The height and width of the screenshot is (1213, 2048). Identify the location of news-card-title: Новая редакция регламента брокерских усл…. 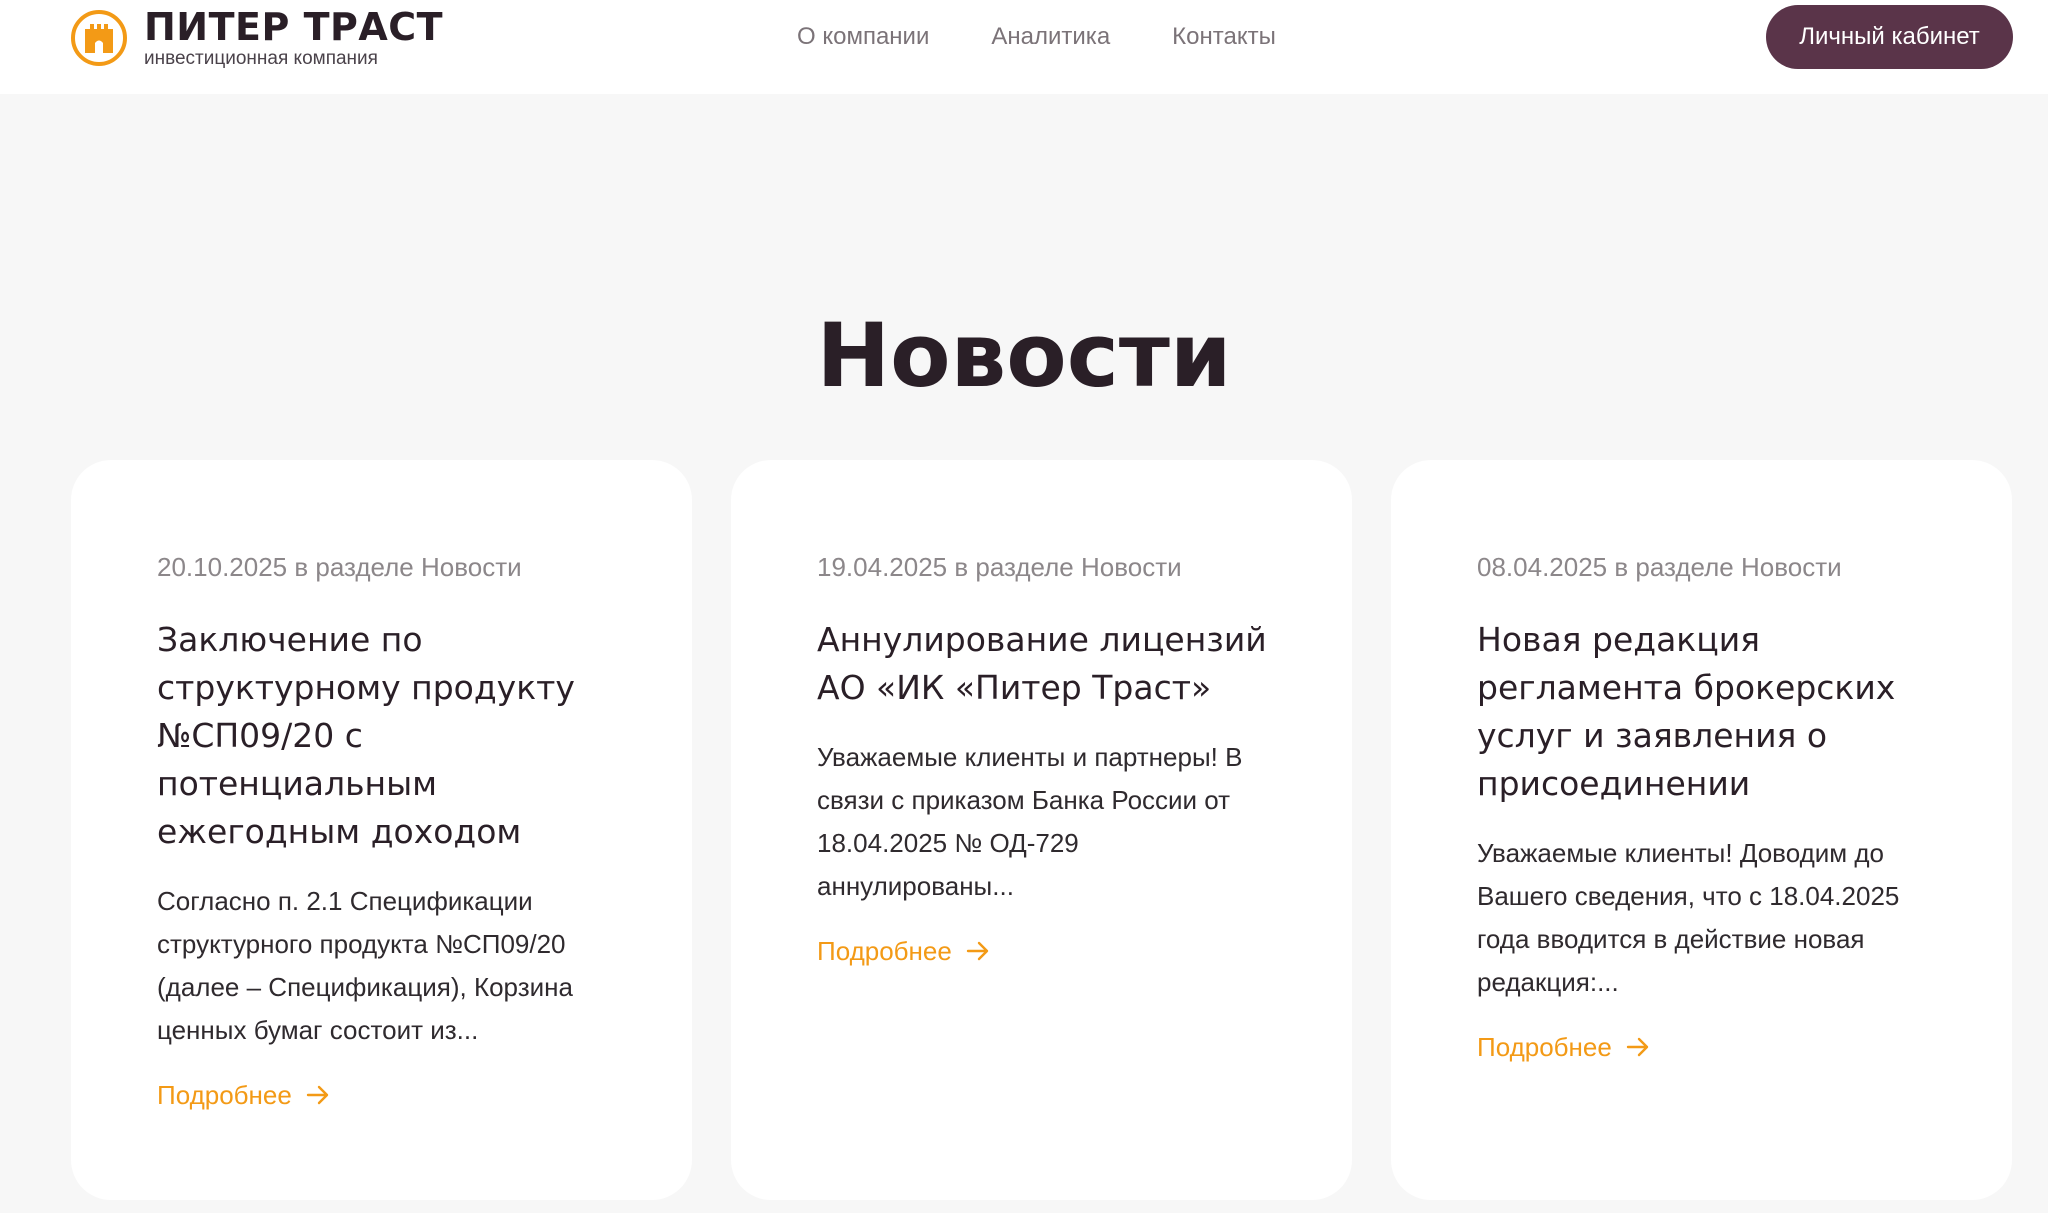
(1686, 711).